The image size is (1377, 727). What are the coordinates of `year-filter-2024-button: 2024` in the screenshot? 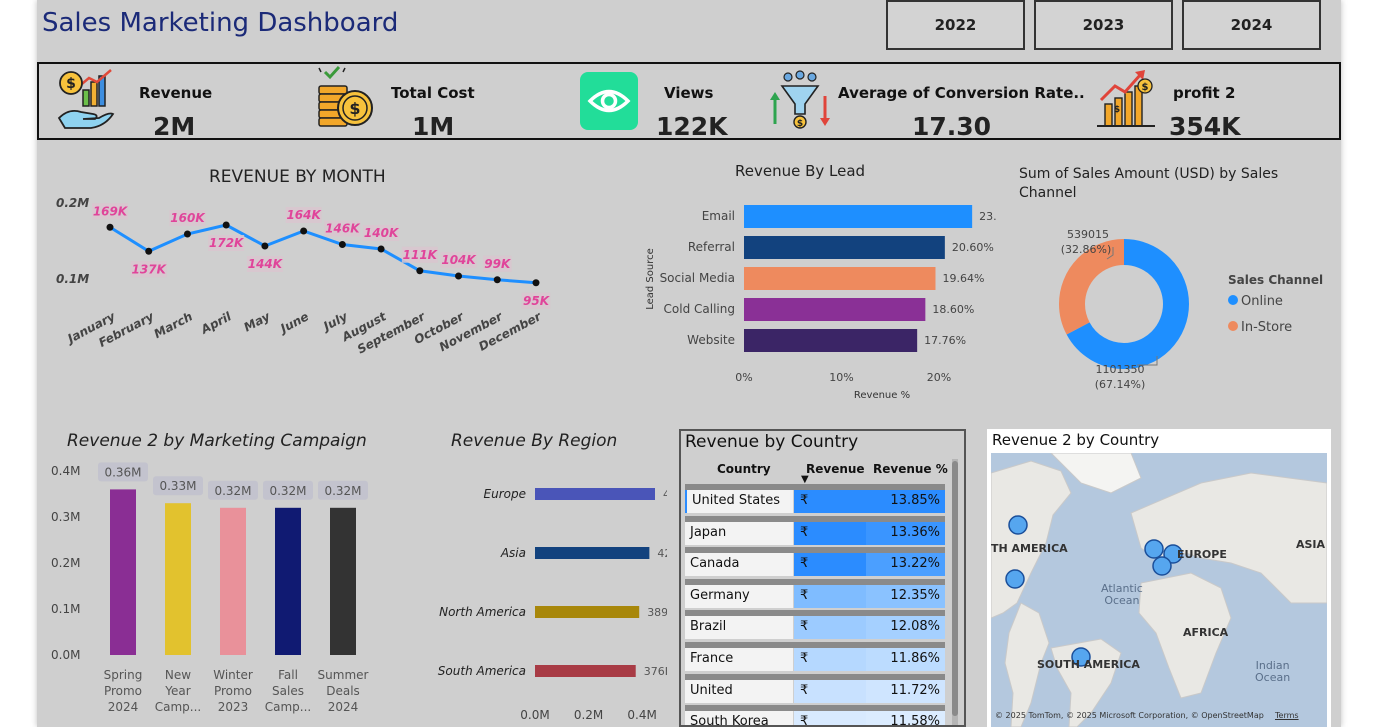 It's located at (1251, 25).